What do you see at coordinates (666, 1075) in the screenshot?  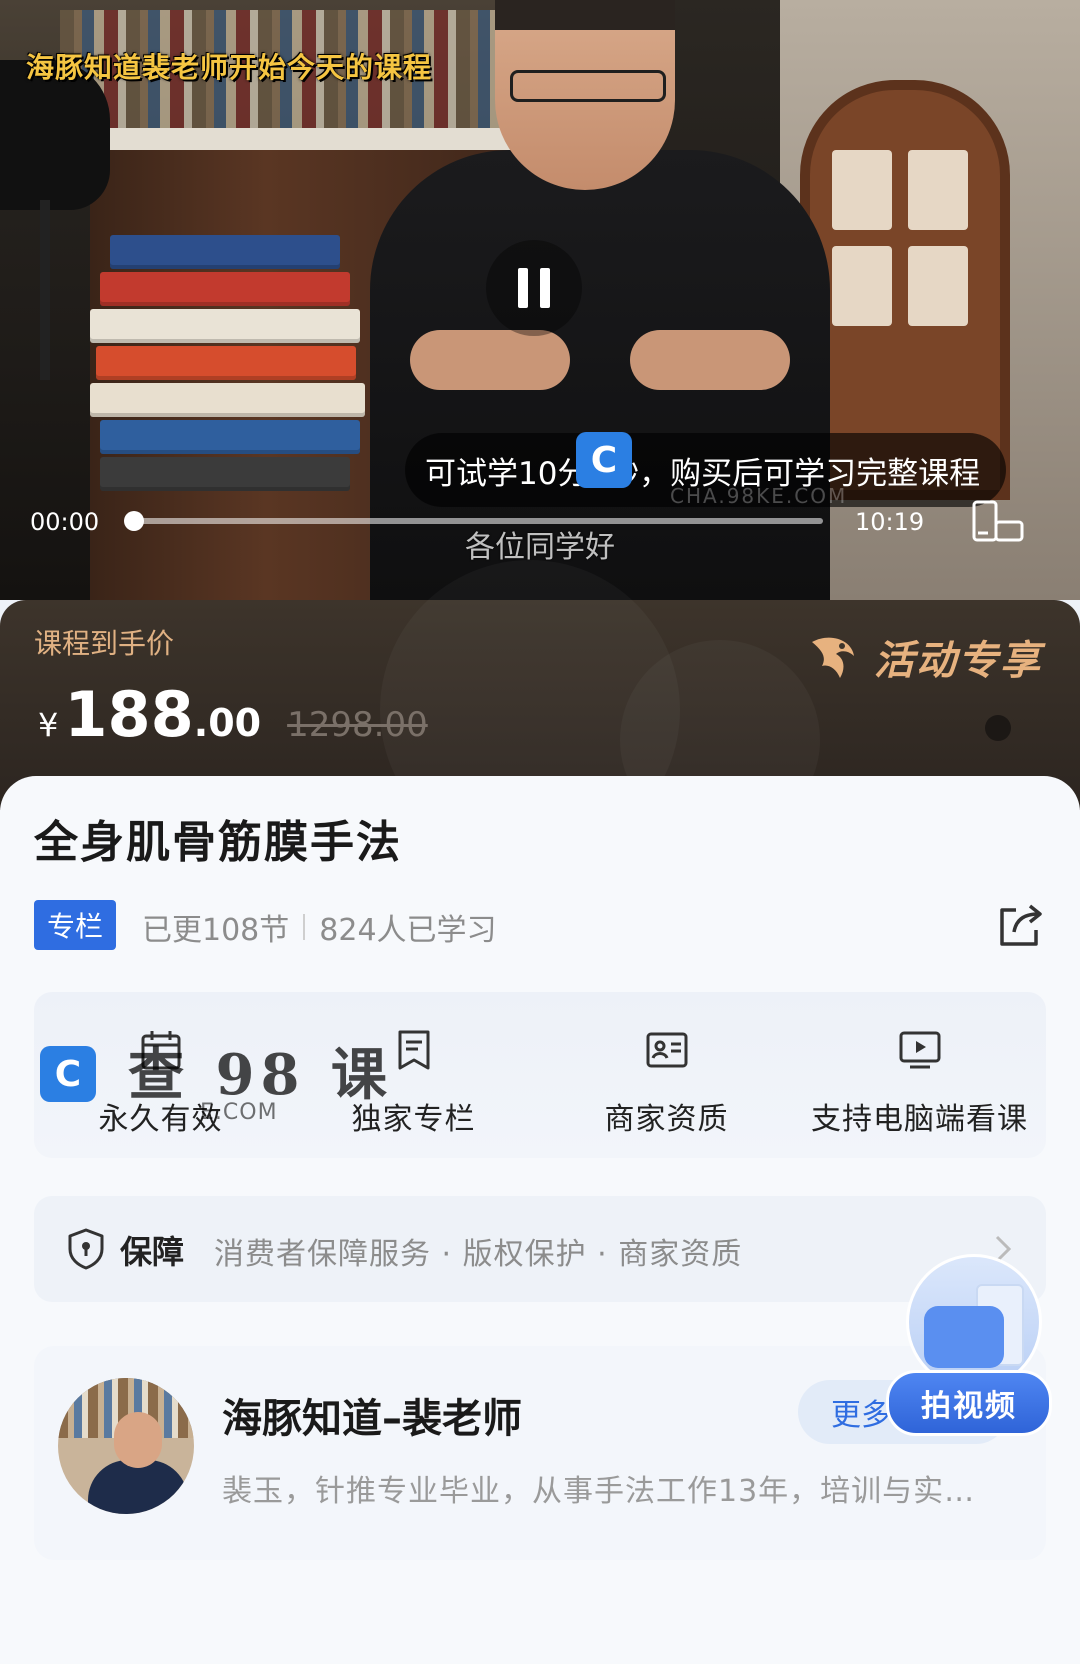 I see `feature-merchant: 商家资质` at bounding box center [666, 1075].